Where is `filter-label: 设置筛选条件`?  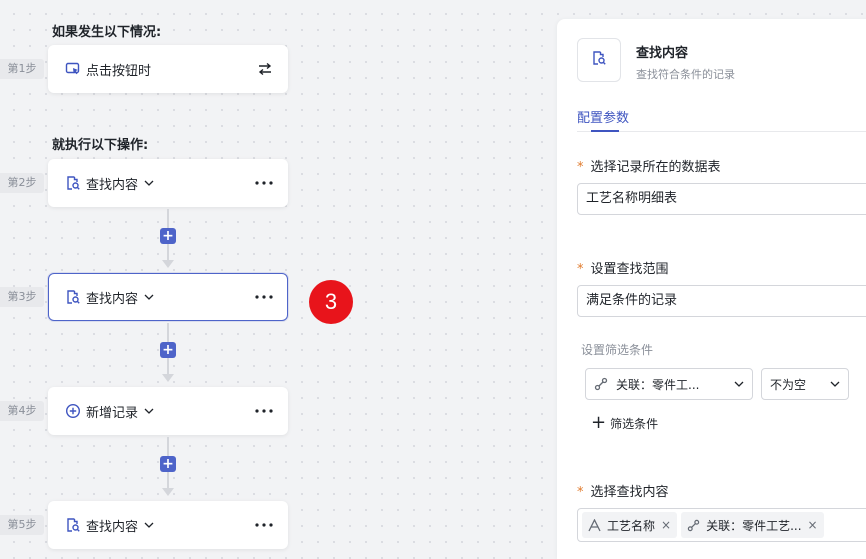 filter-label: 设置筛选条件 is located at coordinates (617, 350).